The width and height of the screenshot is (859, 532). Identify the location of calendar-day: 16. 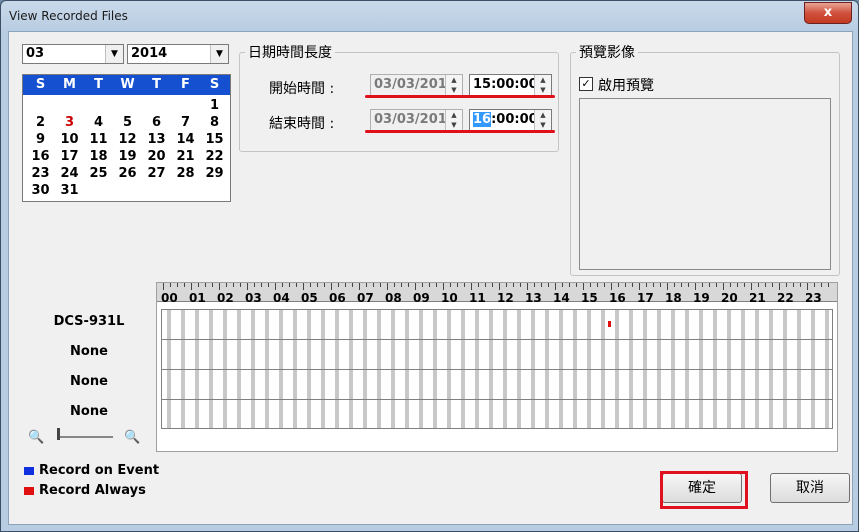
(40, 156).